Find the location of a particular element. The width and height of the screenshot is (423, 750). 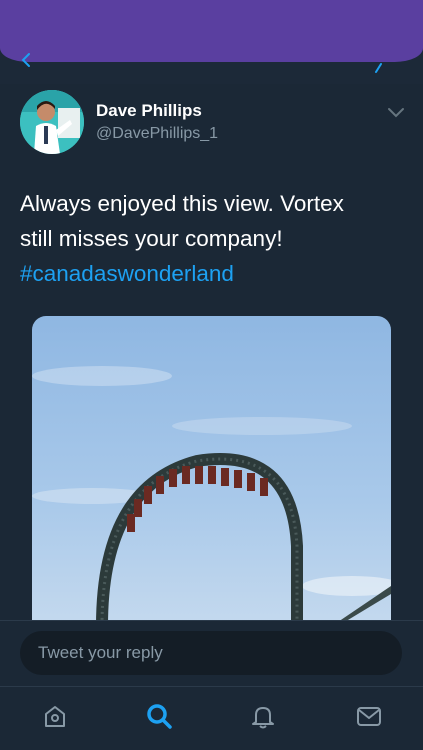

tab-notifications is located at coordinates (263, 716).